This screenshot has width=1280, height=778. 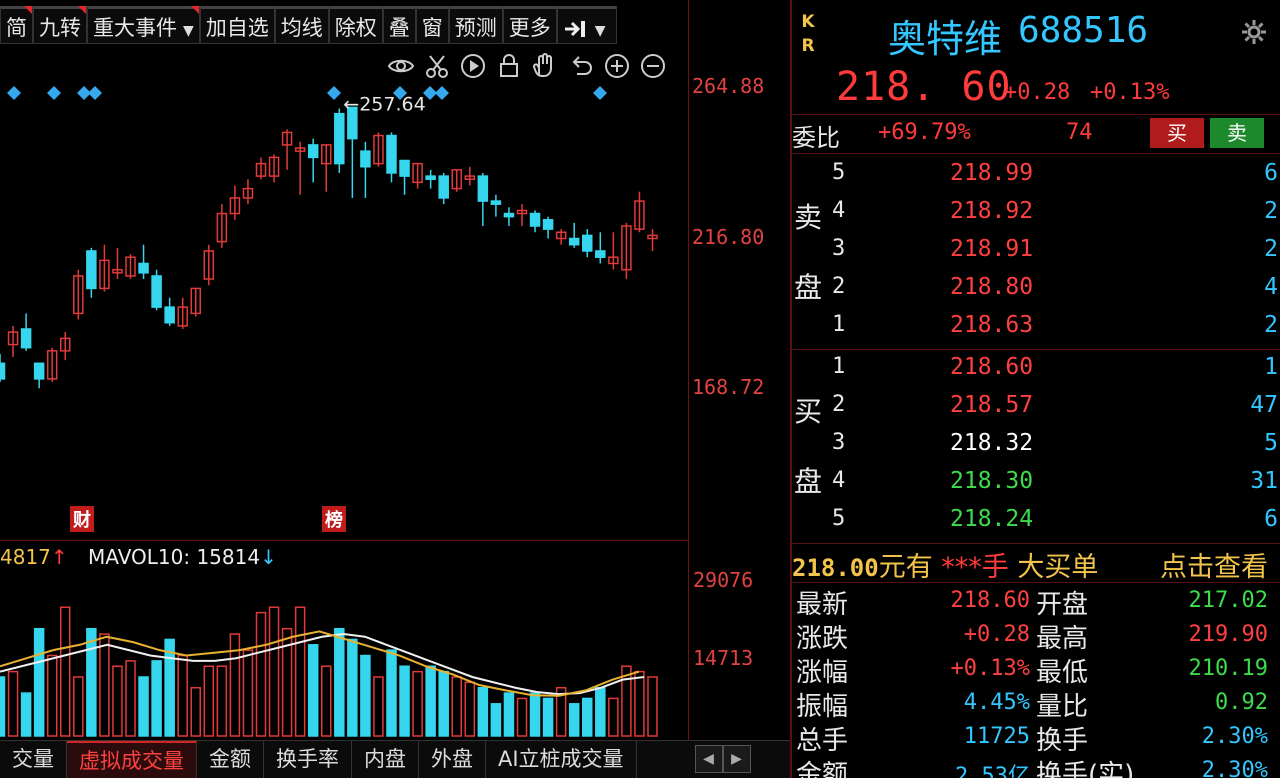 I want to click on ask-row: 5 218.99 6, so click(x=1050, y=175).